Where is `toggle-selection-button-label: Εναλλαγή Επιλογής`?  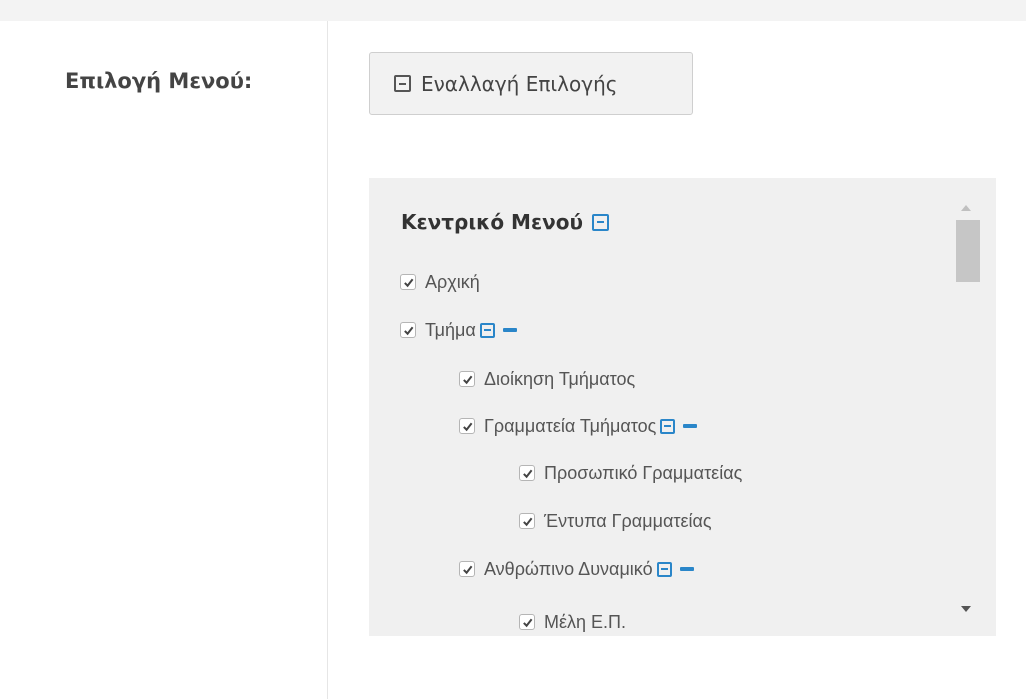 toggle-selection-button-label: Εναλλαγή Επιλογής is located at coordinates (519, 83).